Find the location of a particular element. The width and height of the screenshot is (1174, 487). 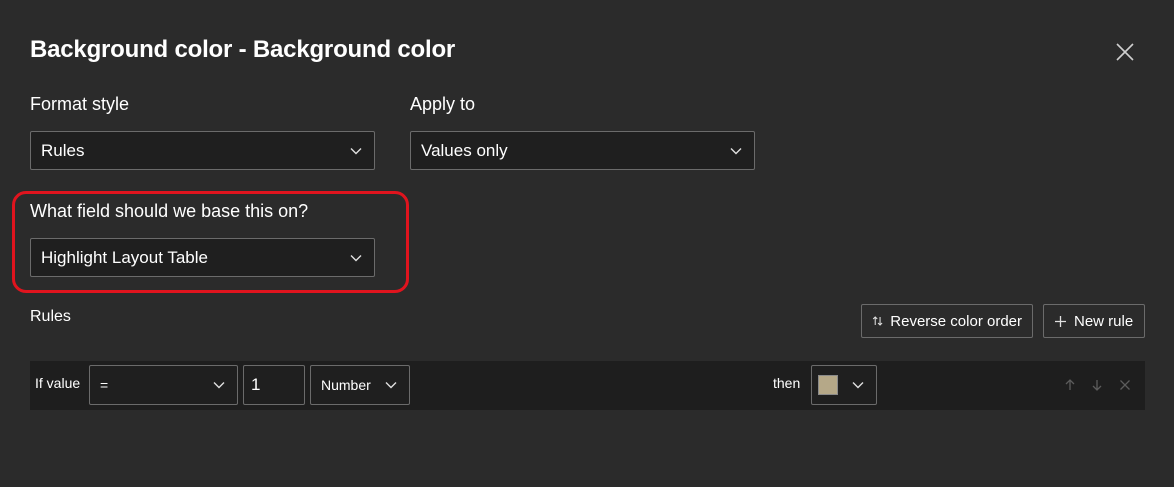

reverse-color-order-button: Reverse color order is located at coordinates (947, 321).